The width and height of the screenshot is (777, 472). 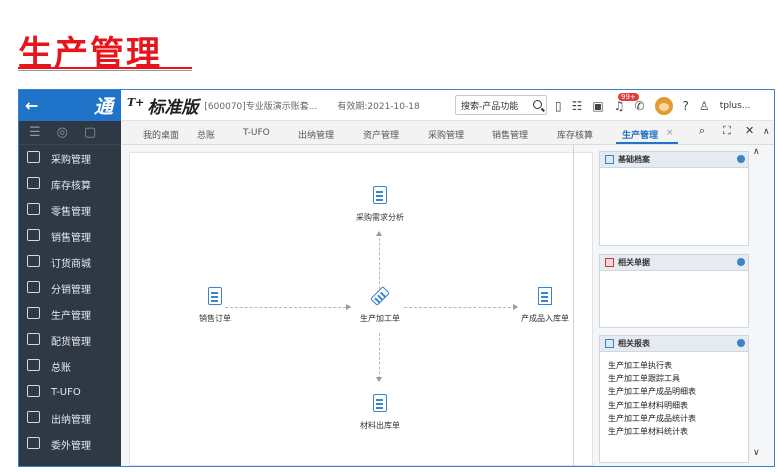 What do you see at coordinates (381, 134) in the screenshot?
I see `tab-assets: 资产管理` at bounding box center [381, 134].